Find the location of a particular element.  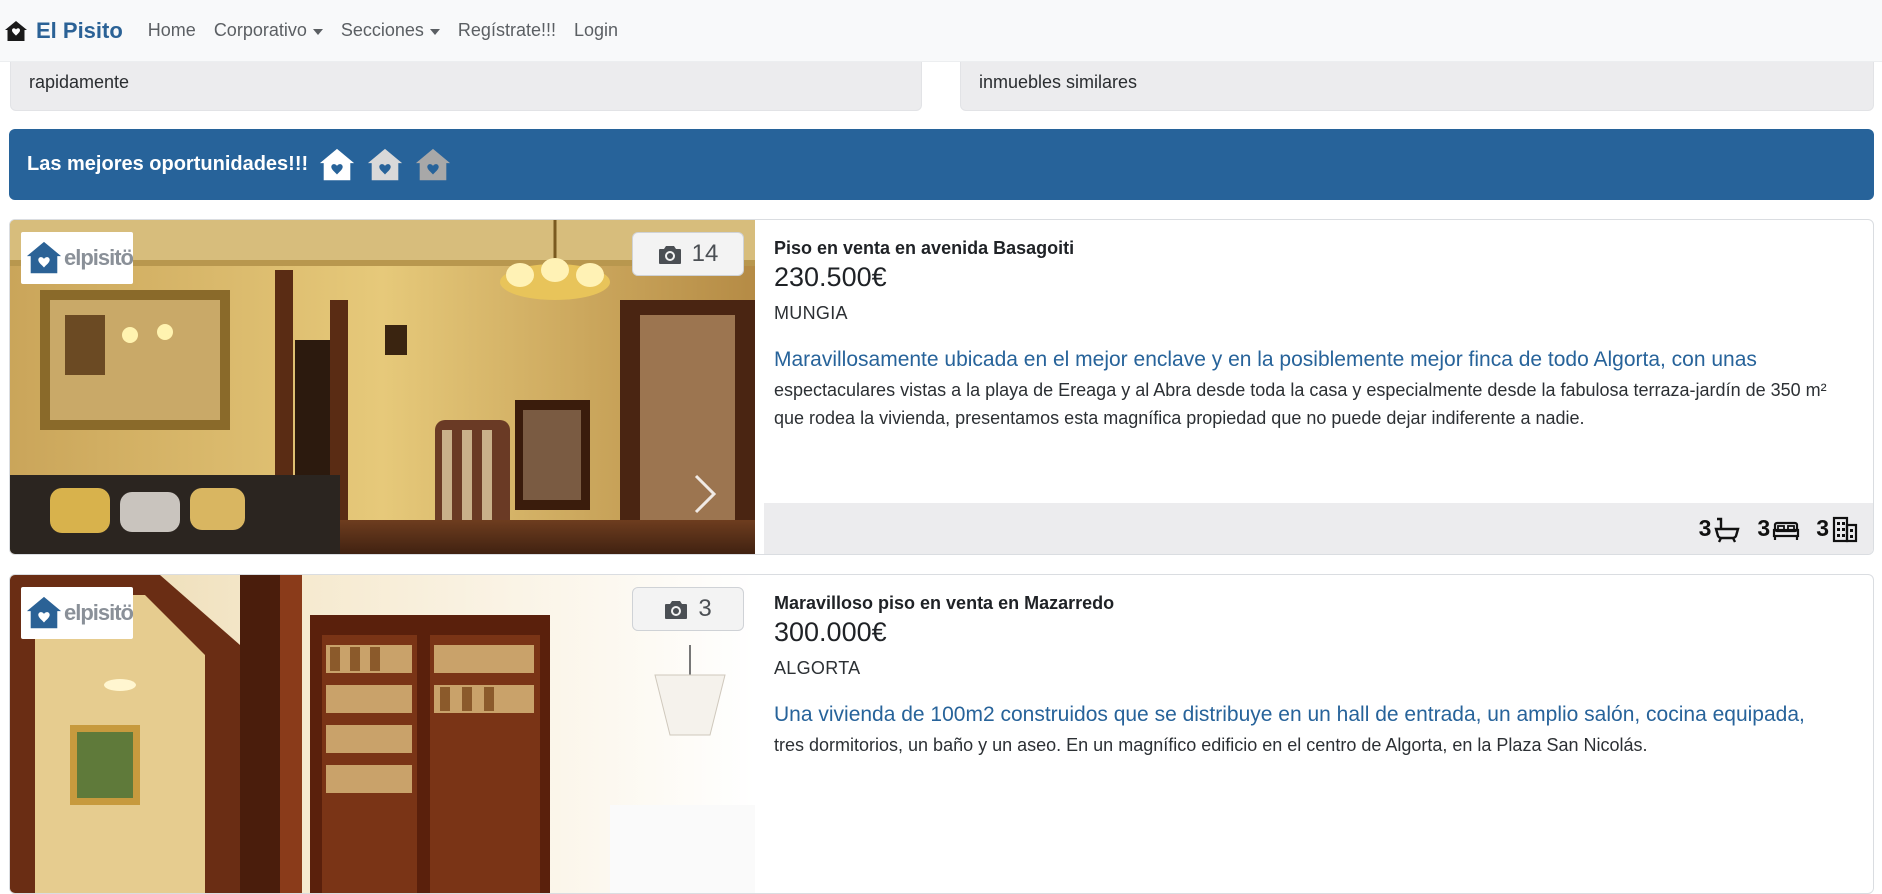

feature-beds: 3 is located at coordinates (1778, 529).